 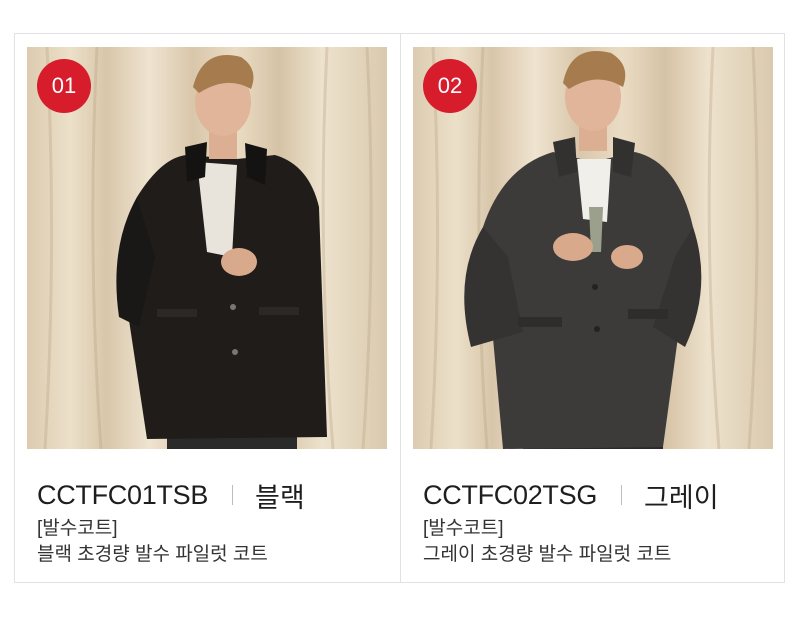 What do you see at coordinates (510, 494) in the screenshot?
I see `product-code: CCTFC02TSG` at bounding box center [510, 494].